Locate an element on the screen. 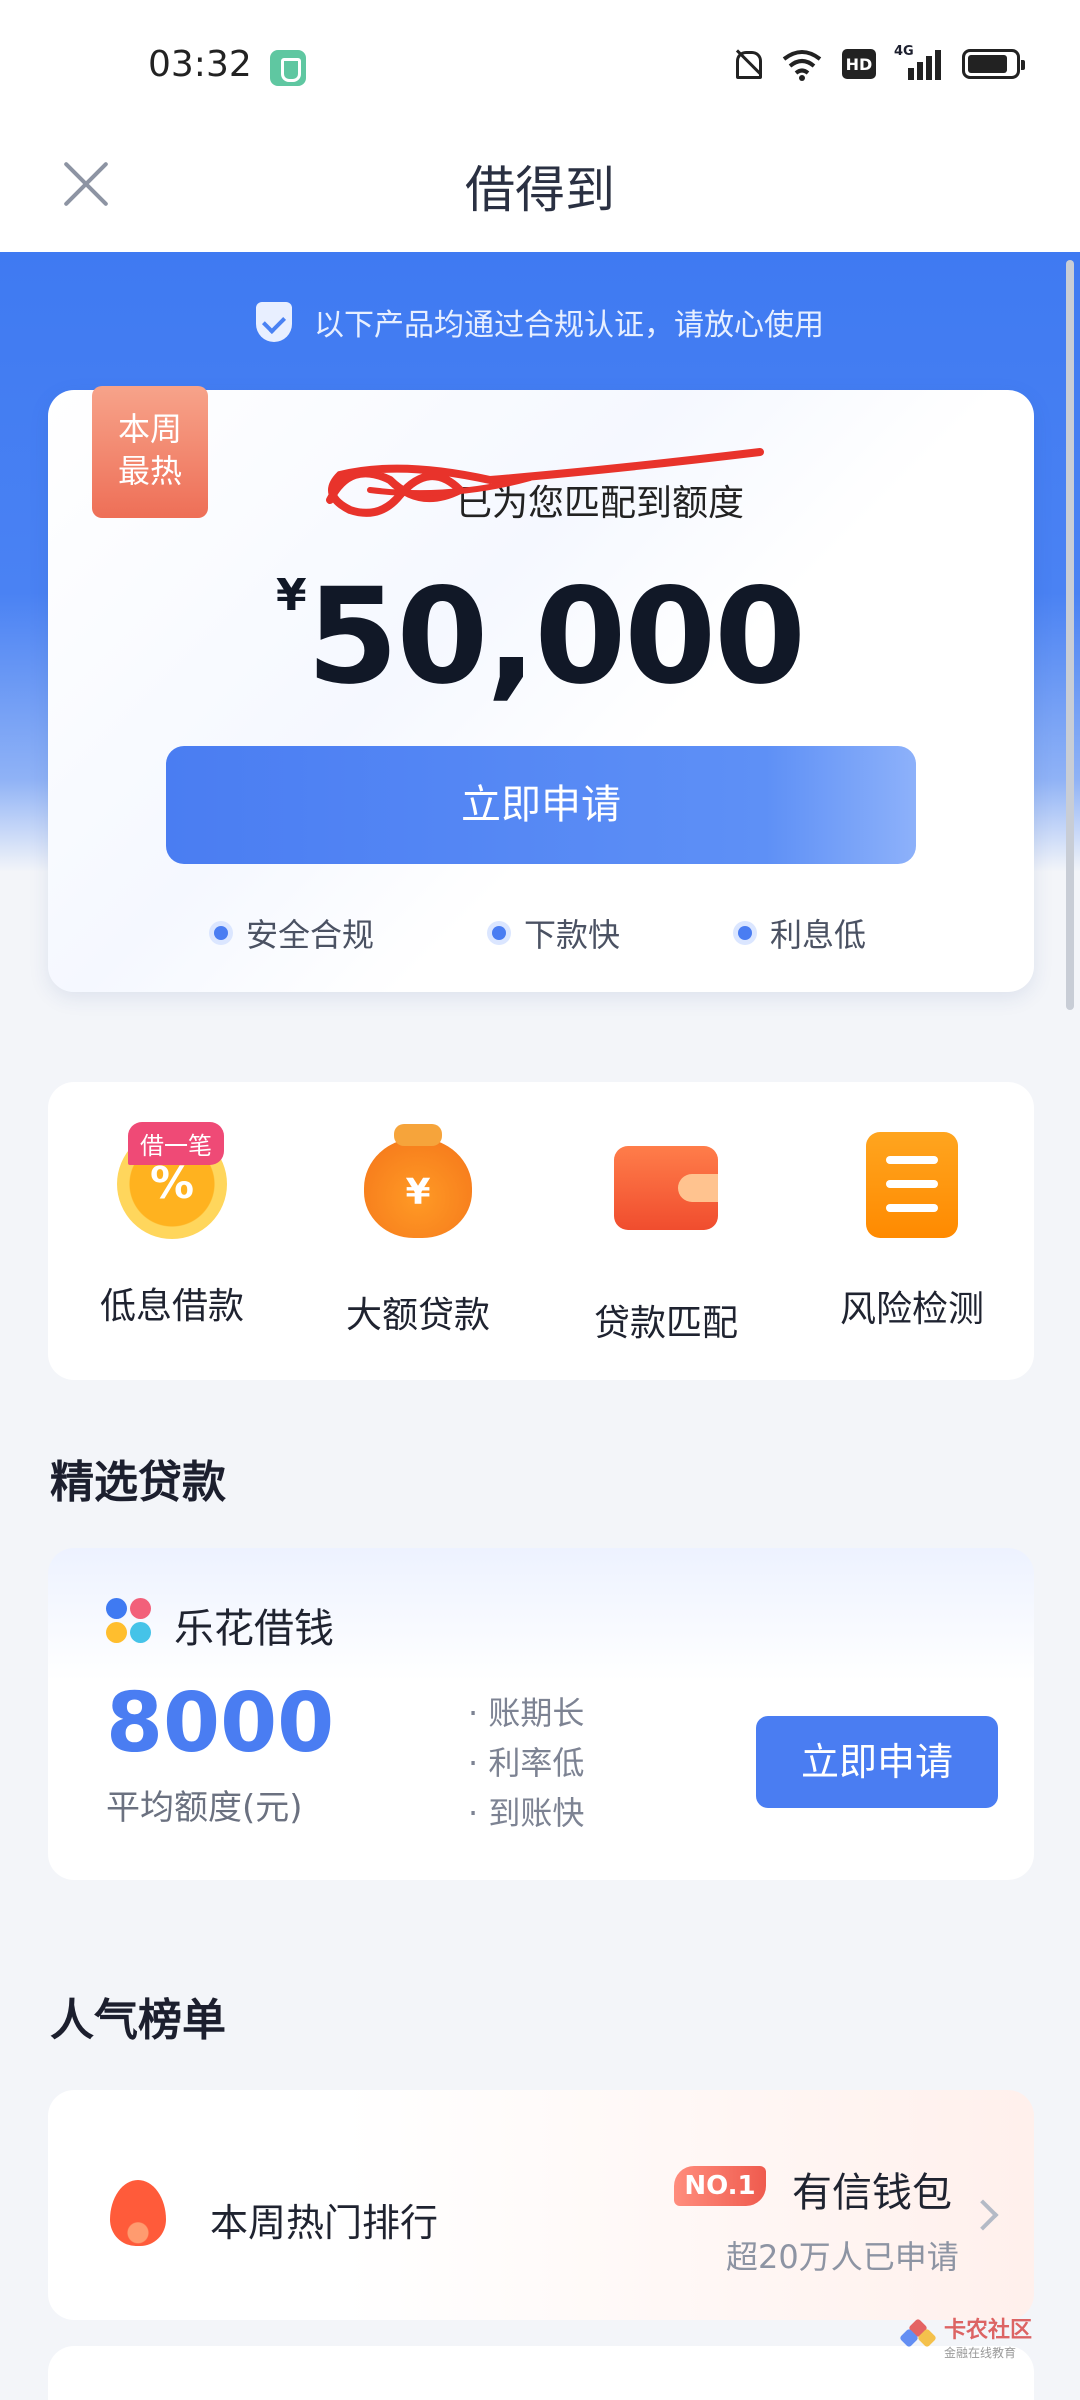  feature-label: 下款快 is located at coordinates (571, 935).